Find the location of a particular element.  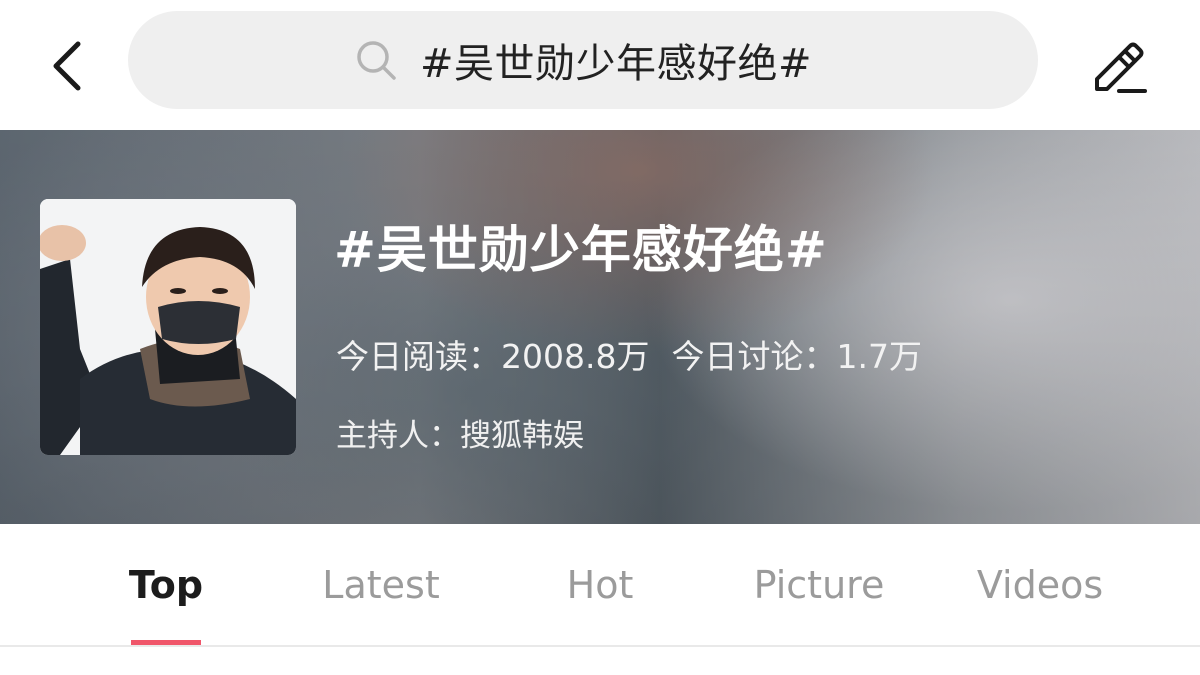

chevron-left-icon is located at coordinates (67, 66).